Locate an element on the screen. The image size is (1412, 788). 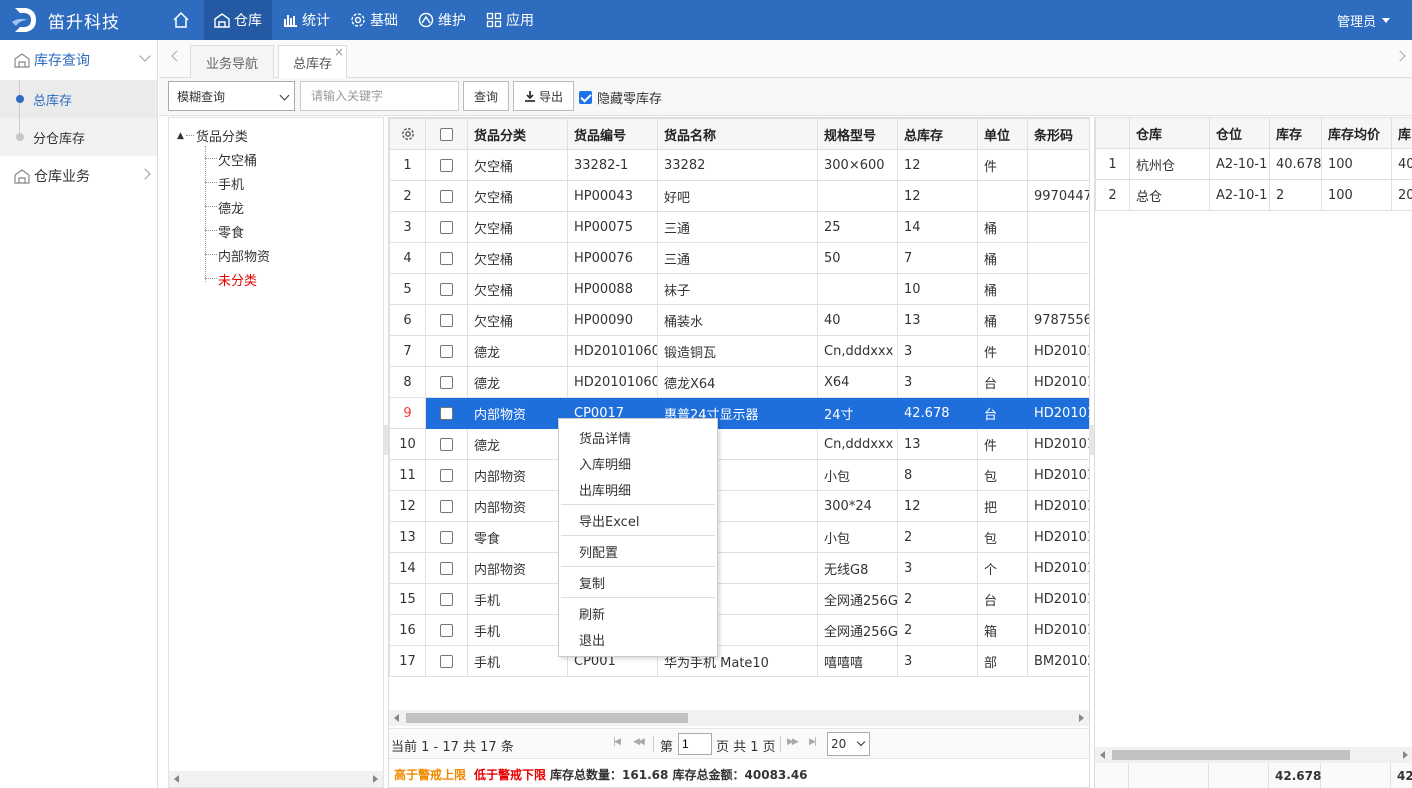
menu-item-column-config: 列配置 is located at coordinates (598, 551).